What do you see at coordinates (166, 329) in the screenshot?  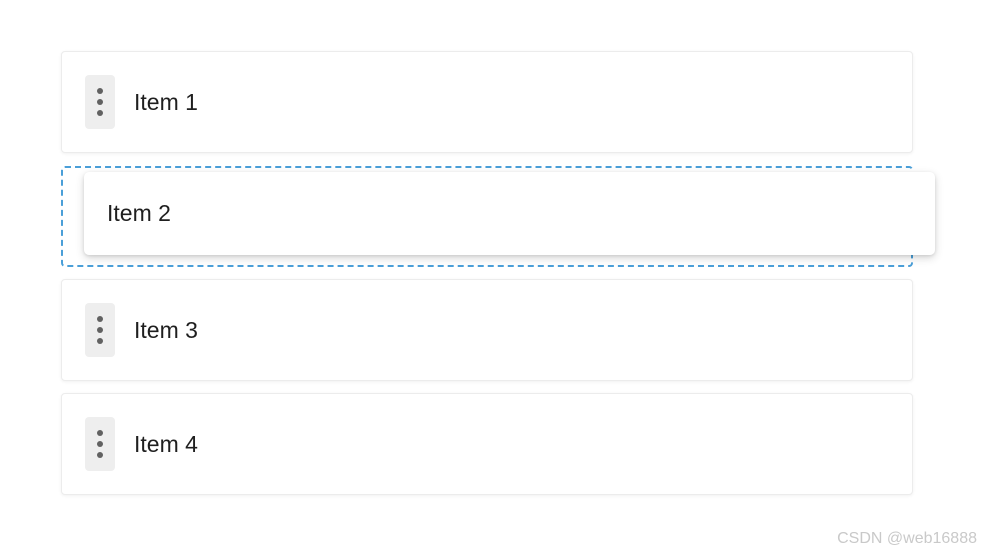 I see `list-item-label: Item 3` at bounding box center [166, 329].